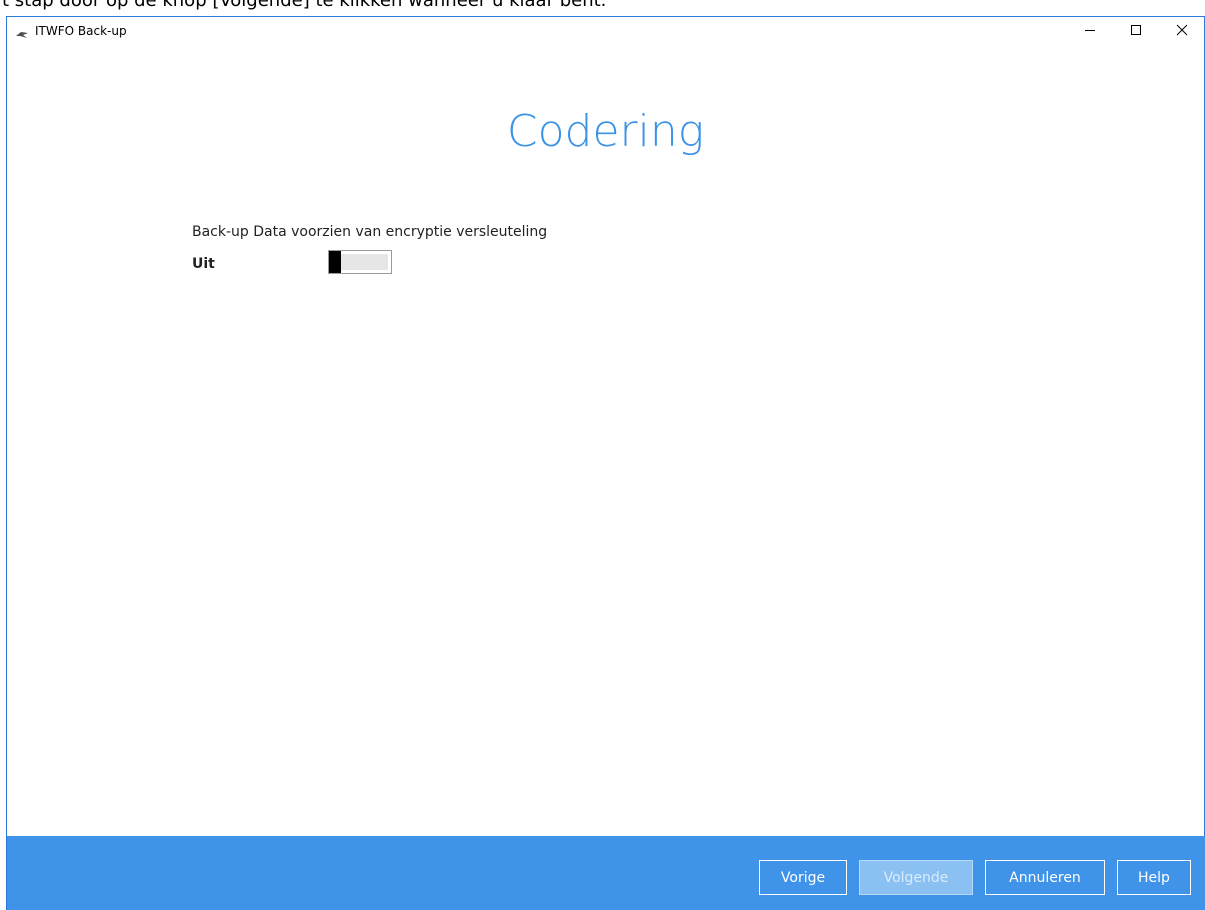 This screenshot has height=910, width=1205. What do you see at coordinates (360, 262) in the screenshot?
I see `encryption-toggle` at bounding box center [360, 262].